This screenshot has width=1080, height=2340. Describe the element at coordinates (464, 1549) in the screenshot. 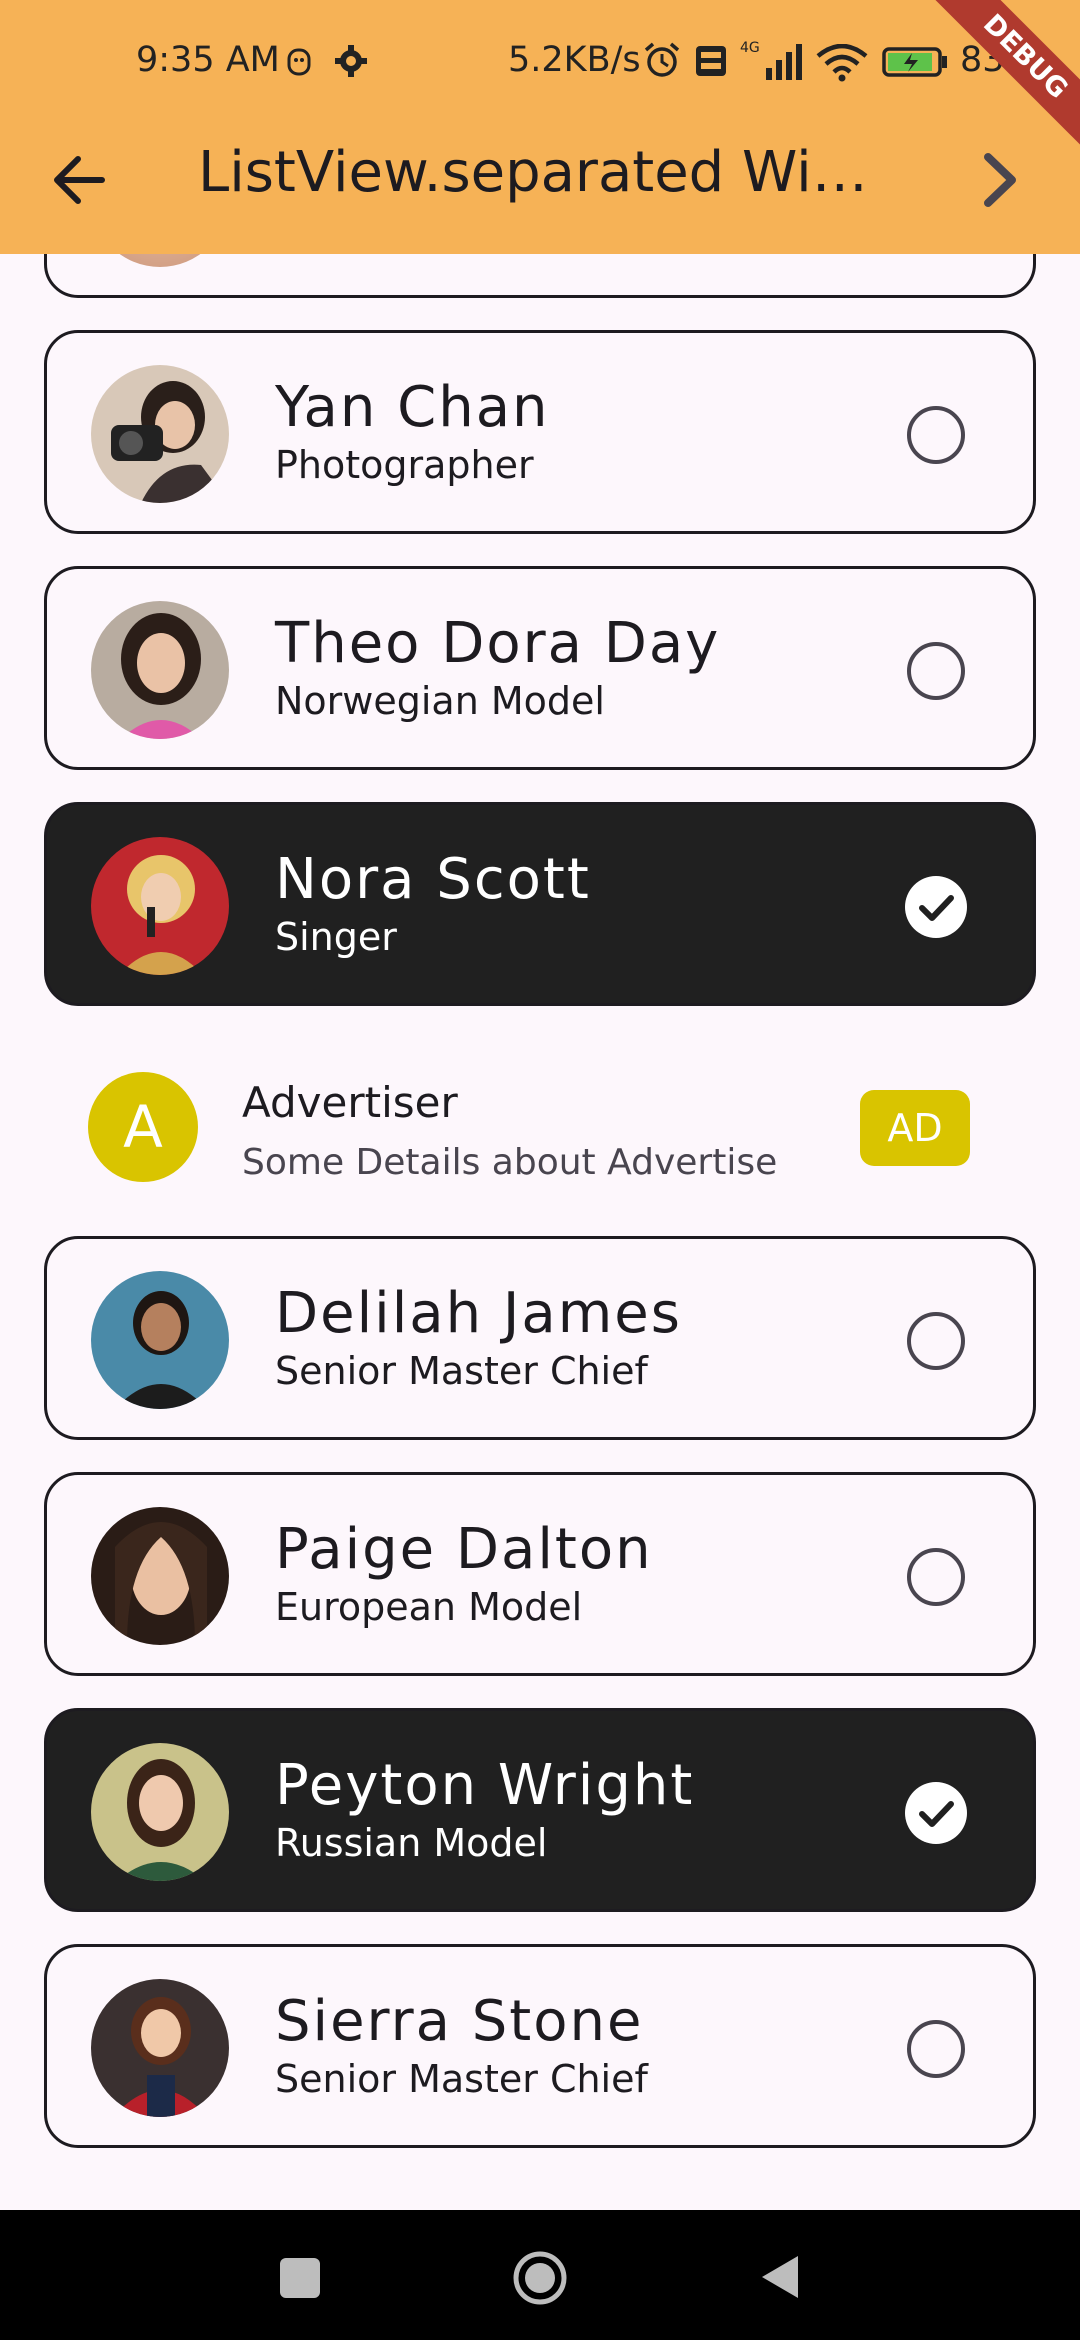

I see `person-name: Paige Dalton` at that location.